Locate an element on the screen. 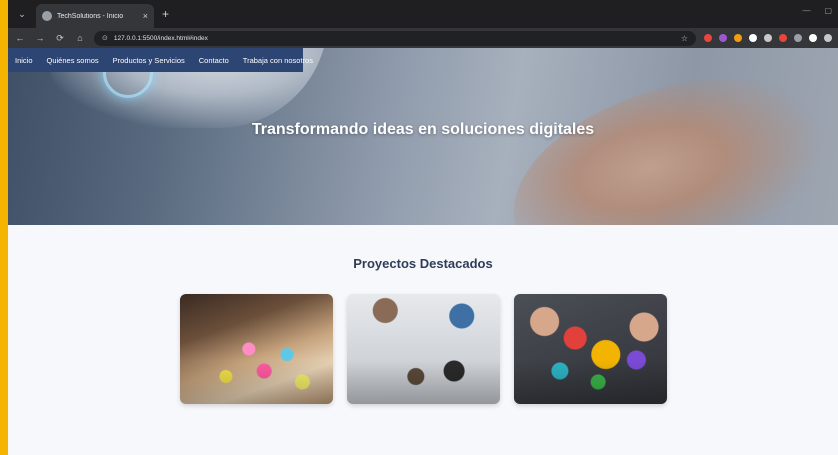 The height and width of the screenshot is (455, 838). minimize-icon: — is located at coordinates (806, 10).